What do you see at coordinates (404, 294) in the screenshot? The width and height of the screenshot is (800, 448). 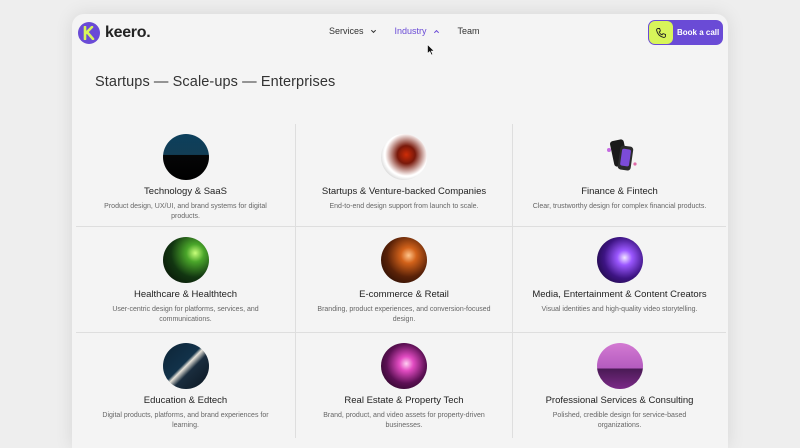 I see `industry-title: E-commerce & Retail` at bounding box center [404, 294].